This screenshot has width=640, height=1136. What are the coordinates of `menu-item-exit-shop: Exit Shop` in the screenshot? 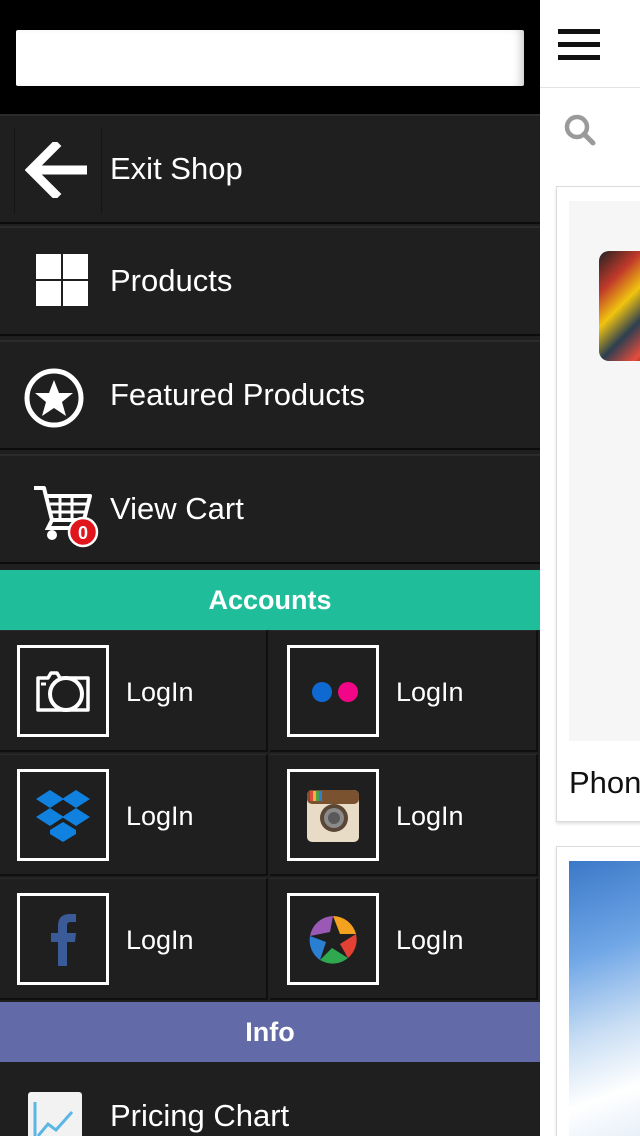 It's located at (270, 169).